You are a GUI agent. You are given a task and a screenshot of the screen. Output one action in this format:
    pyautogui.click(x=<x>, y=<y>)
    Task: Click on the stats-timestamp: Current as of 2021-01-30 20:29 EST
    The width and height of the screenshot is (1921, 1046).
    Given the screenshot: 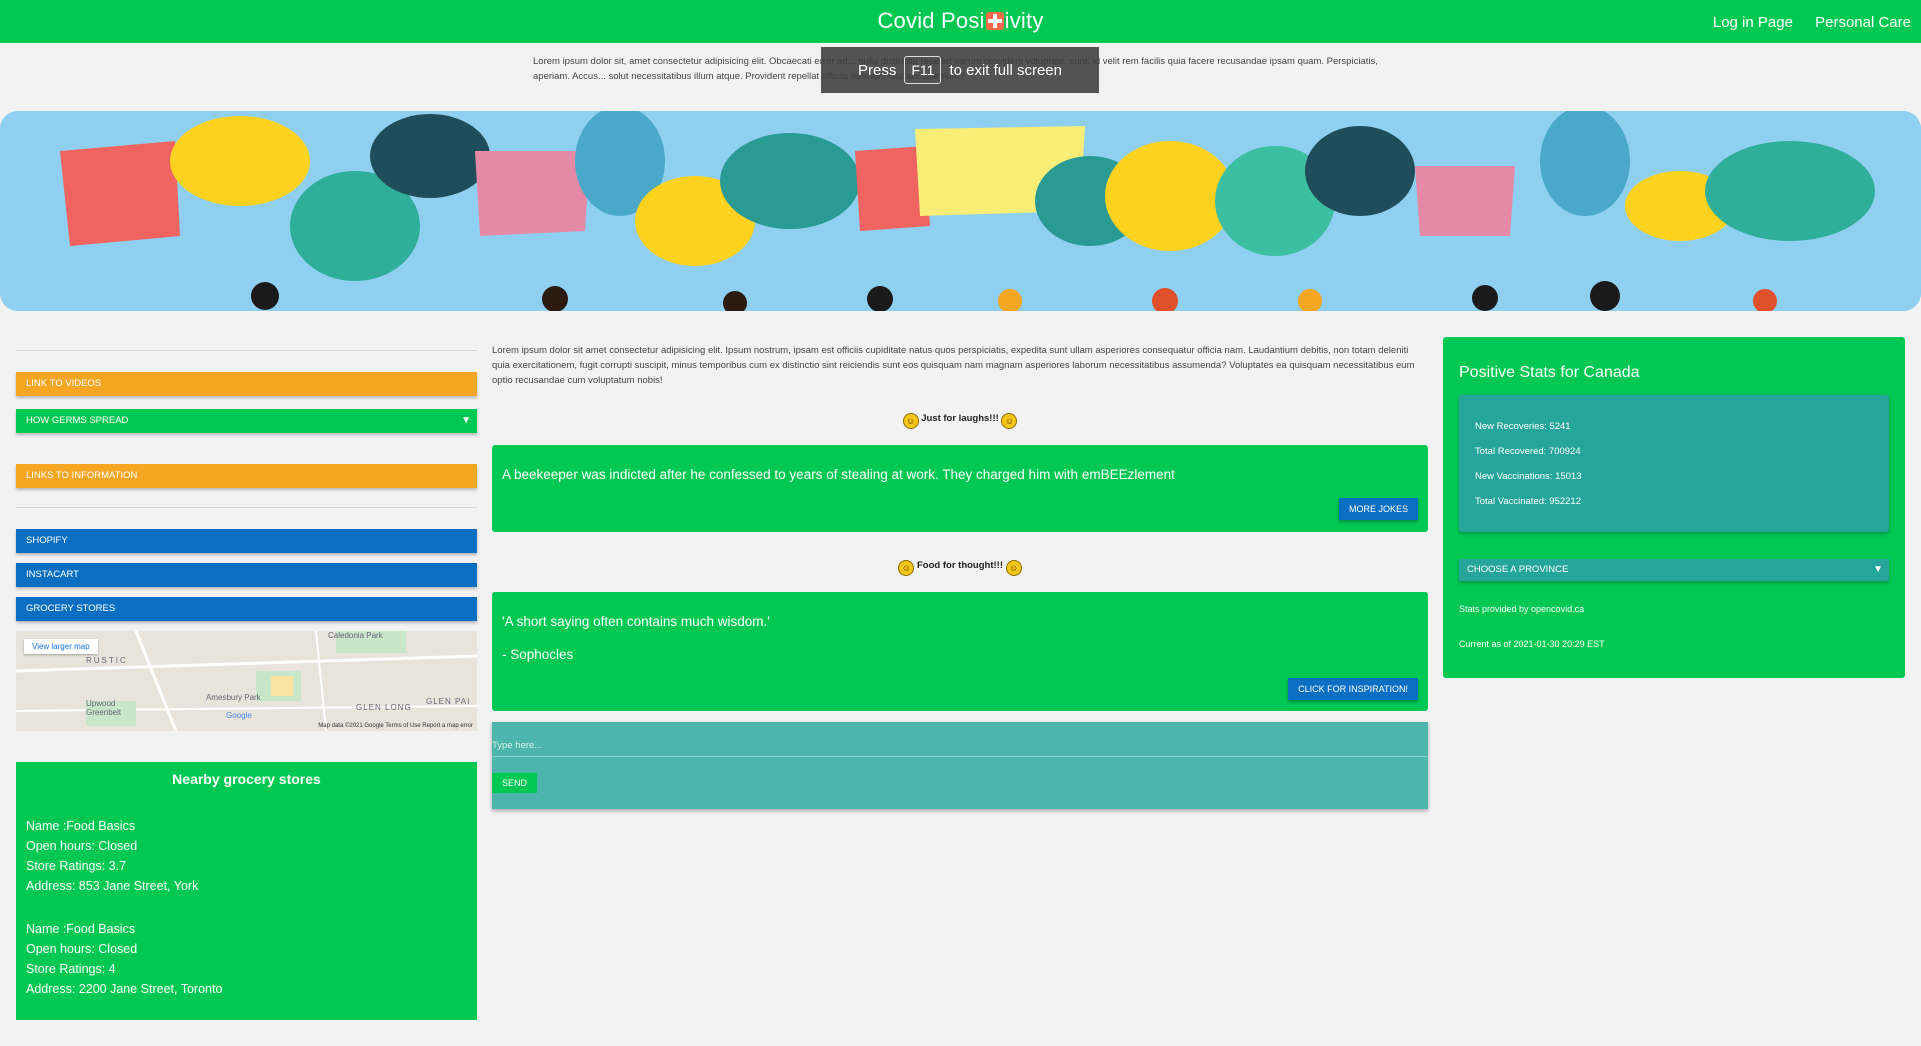 What is the action you would take?
    pyautogui.click(x=1532, y=644)
    